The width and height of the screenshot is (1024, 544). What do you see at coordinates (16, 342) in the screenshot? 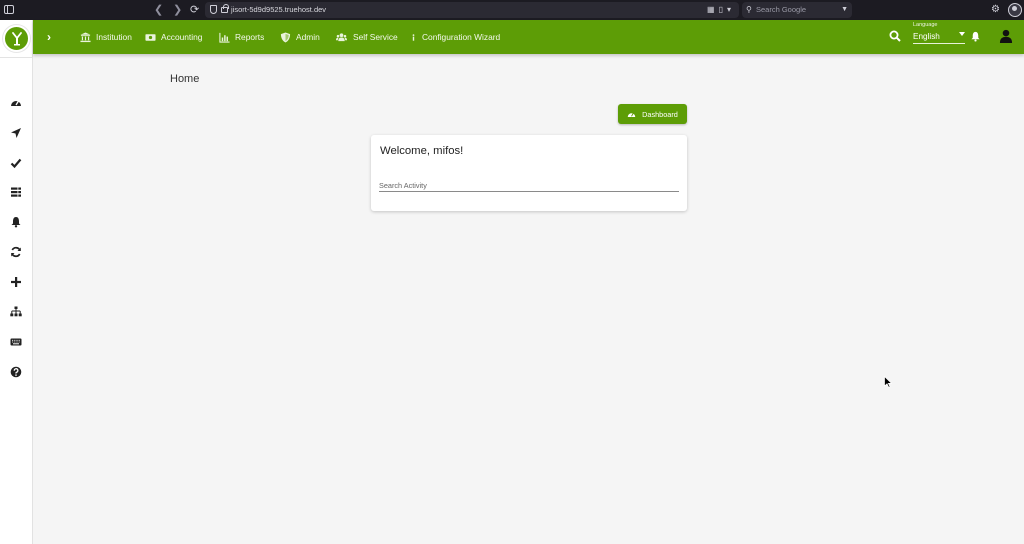
I see `keyboard-icon` at bounding box center [16, 342].